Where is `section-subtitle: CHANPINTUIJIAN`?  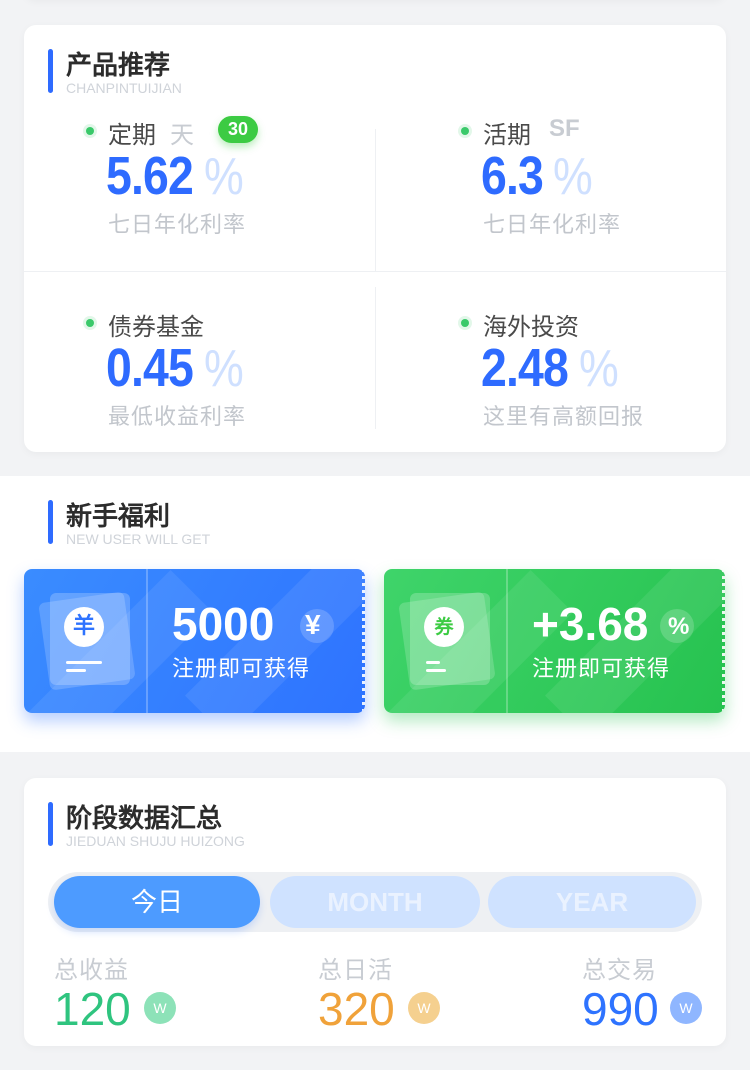 section-subtitle: CHANPINTUIJIAN is located at coordinates (124, 88).